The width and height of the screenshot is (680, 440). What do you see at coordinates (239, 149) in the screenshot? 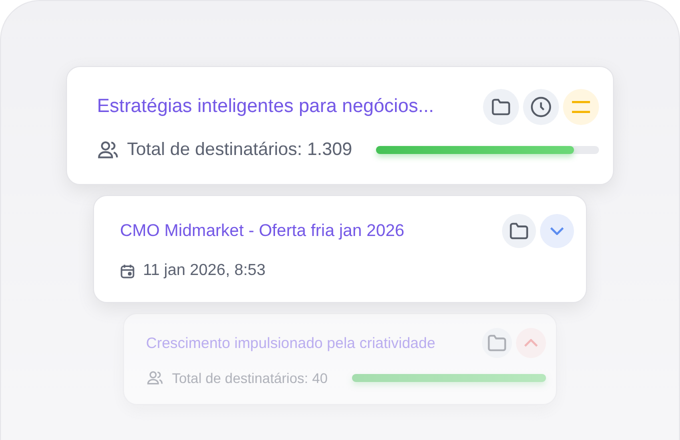
I see `recipients-count: Total de destinatários: 1.309` at bounding box center [239, 149].